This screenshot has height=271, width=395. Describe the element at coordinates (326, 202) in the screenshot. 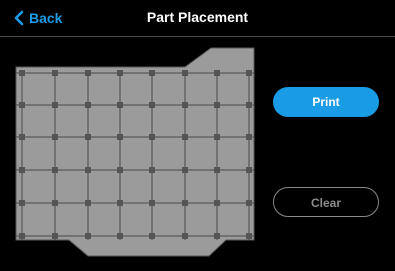

I see `clear-button: Clear` at that location.